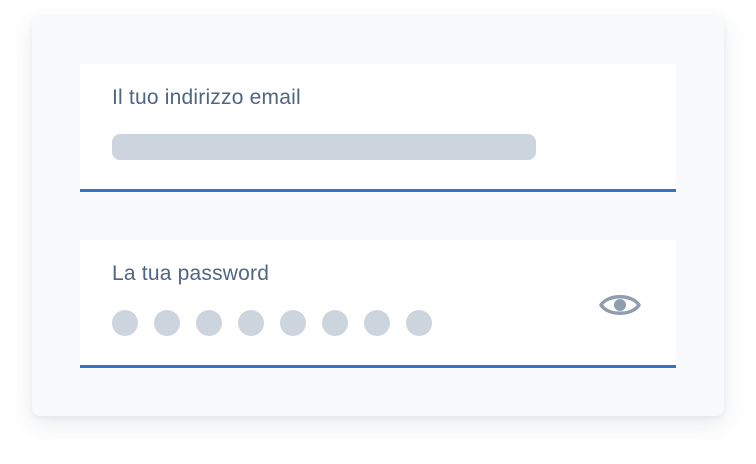 The height and width of the screenshot is (464, 756). Describe the element at coordinates (206, 97) in the screenshot. I see `email-field-label: Il tuo indirizzo email` at that location.